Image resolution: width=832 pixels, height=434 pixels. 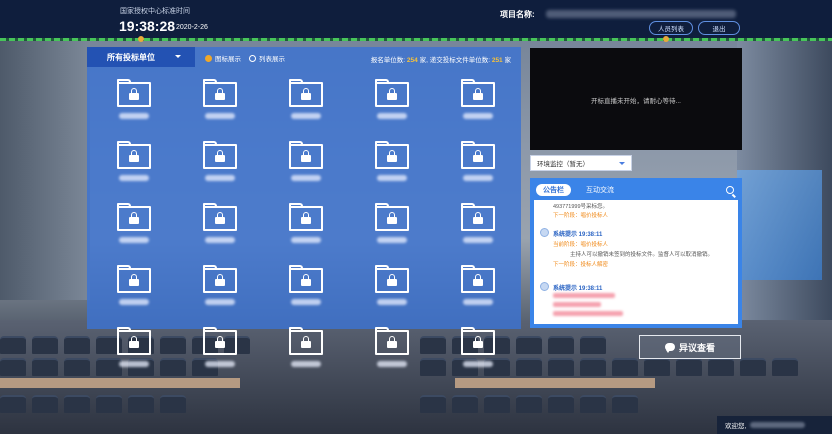 I want to click on clock-date: 2020-2-26, so click(x=192, y=27).